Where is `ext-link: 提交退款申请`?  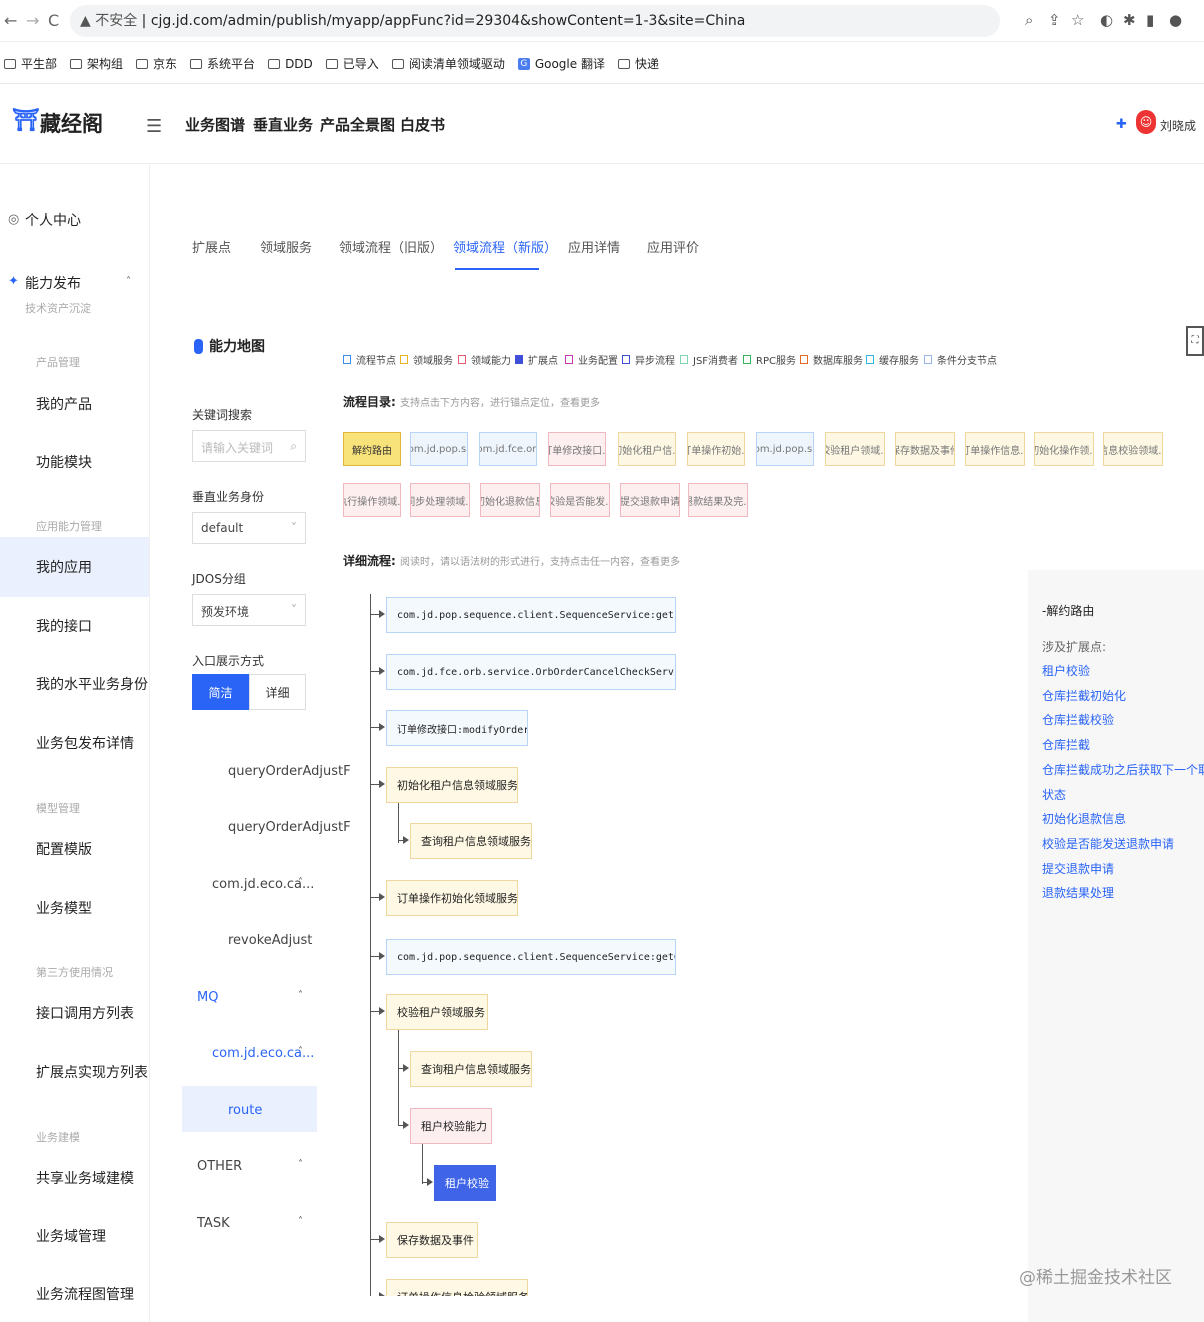 ext-link: 提交退款申请 is located at coordinates (1078, 868).